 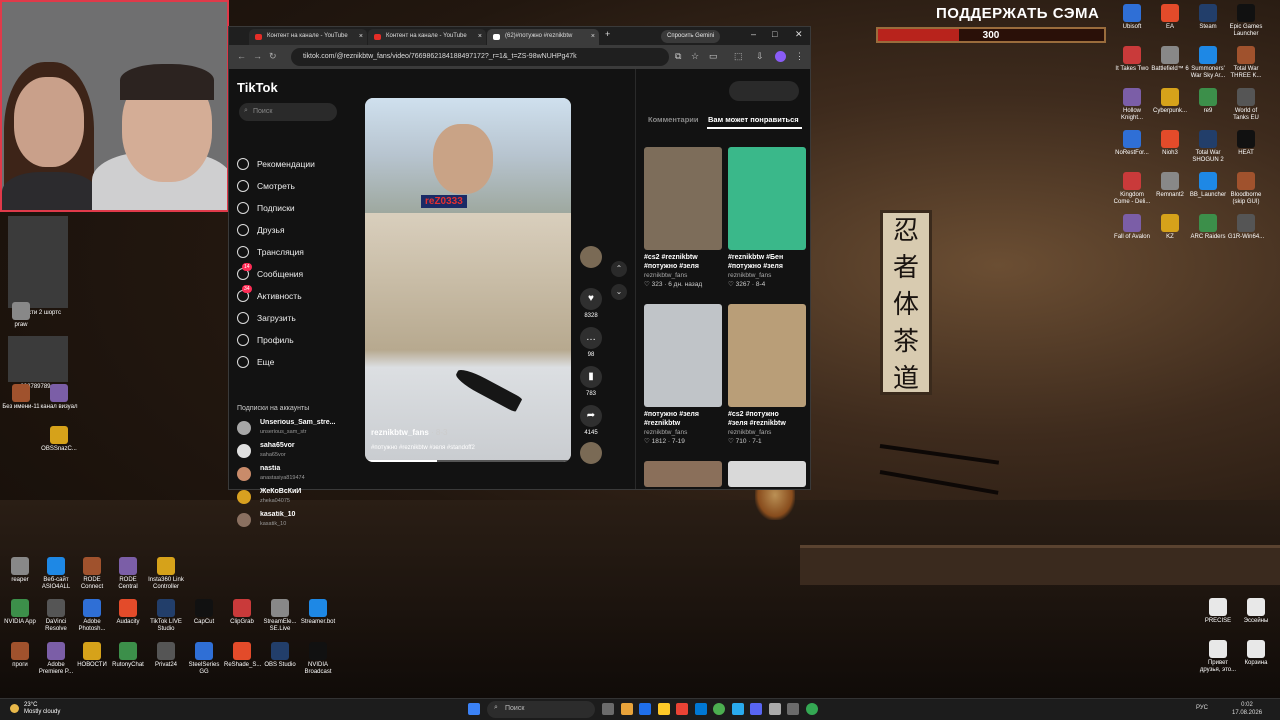 I want to click on weather-widget: 23°C Mostly cloudy, so click(x=35, y=709).